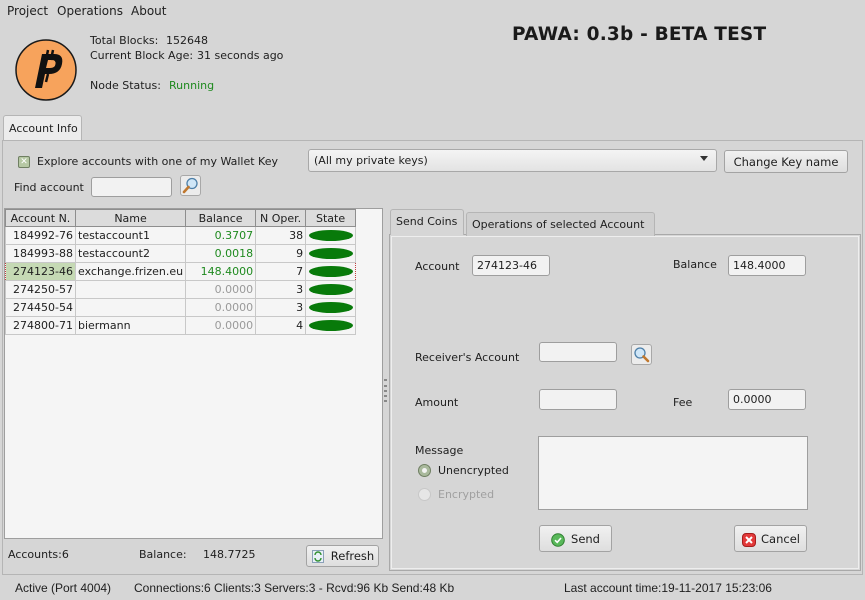 This screenshot has height=600, width=865. I want to click on account-number-cell: 274800-71, so click(40, 325).